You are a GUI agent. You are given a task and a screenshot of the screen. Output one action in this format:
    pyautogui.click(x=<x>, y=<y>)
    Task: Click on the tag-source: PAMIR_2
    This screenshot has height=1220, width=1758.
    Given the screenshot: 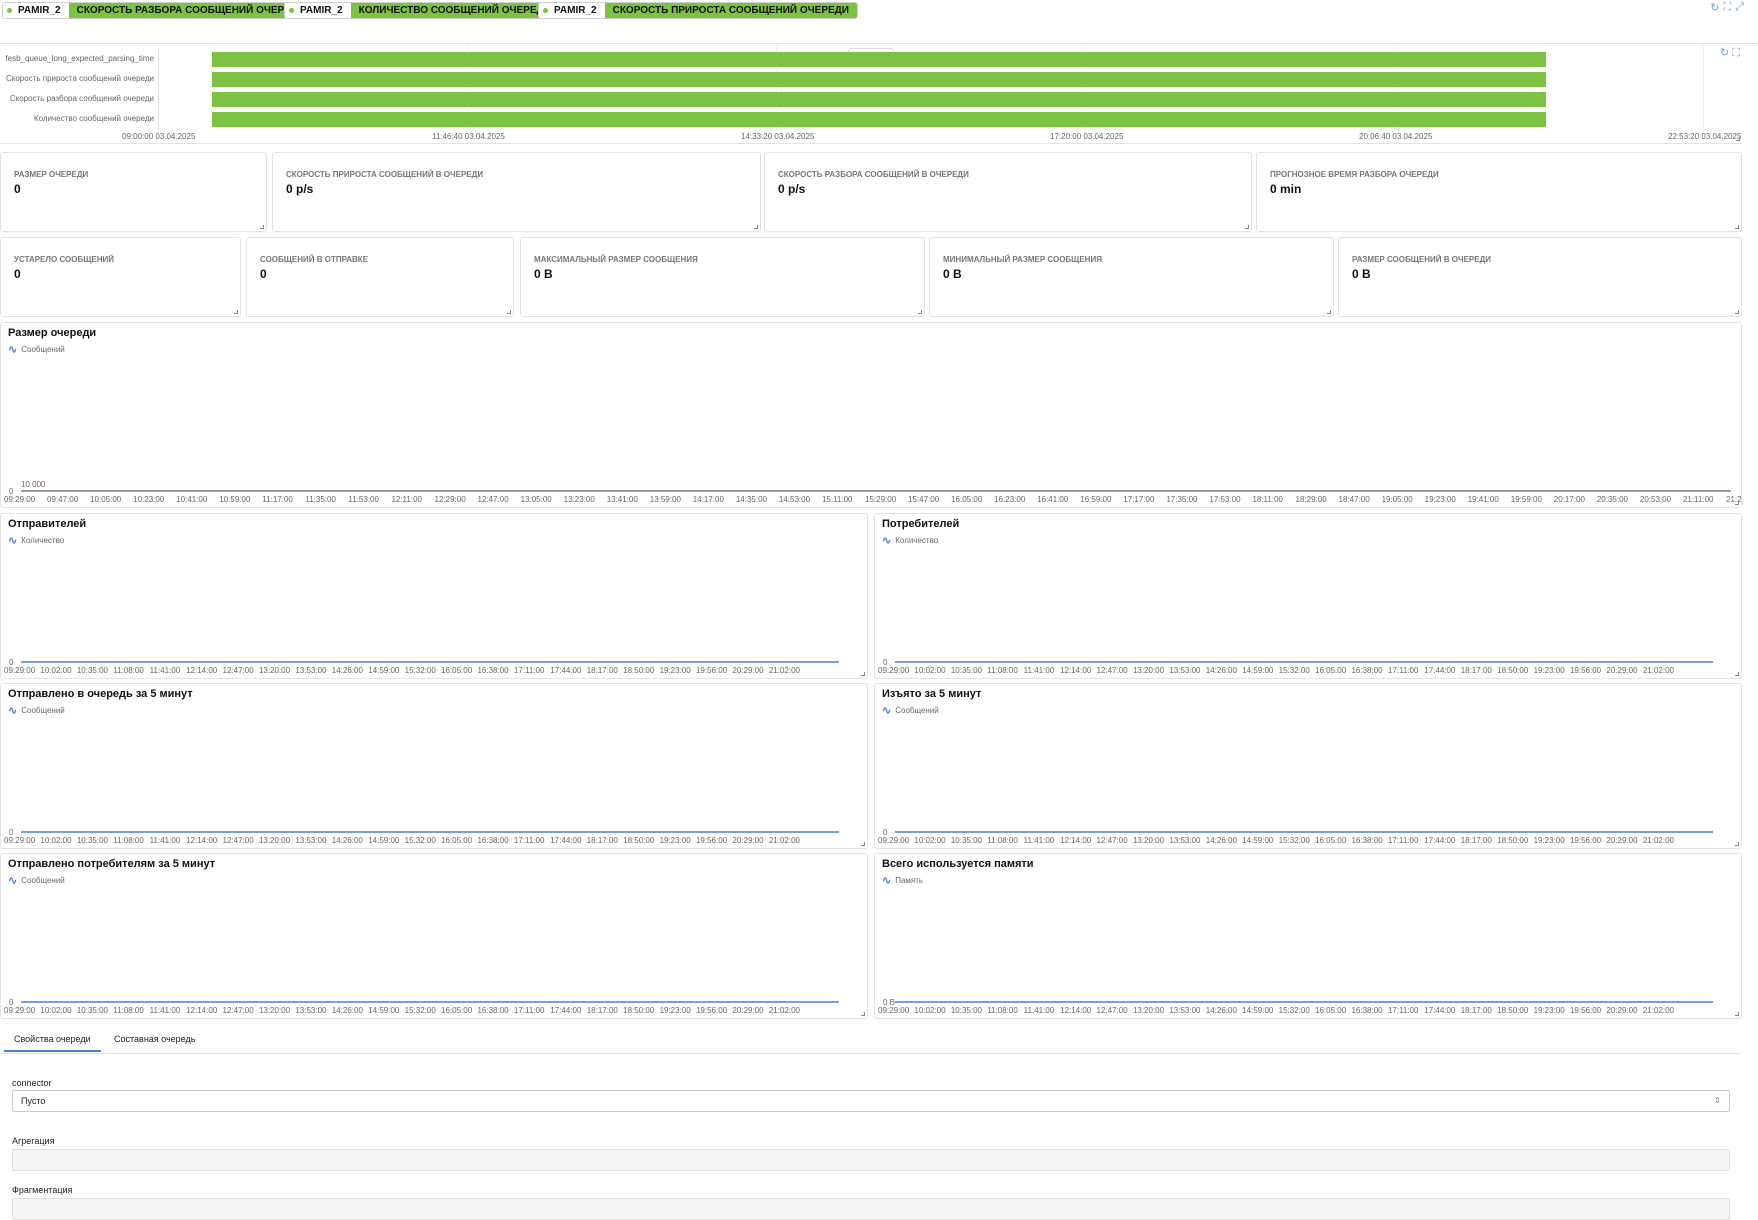 What is the action you would take?
    pyautogui.click(x=321, y=10)
    